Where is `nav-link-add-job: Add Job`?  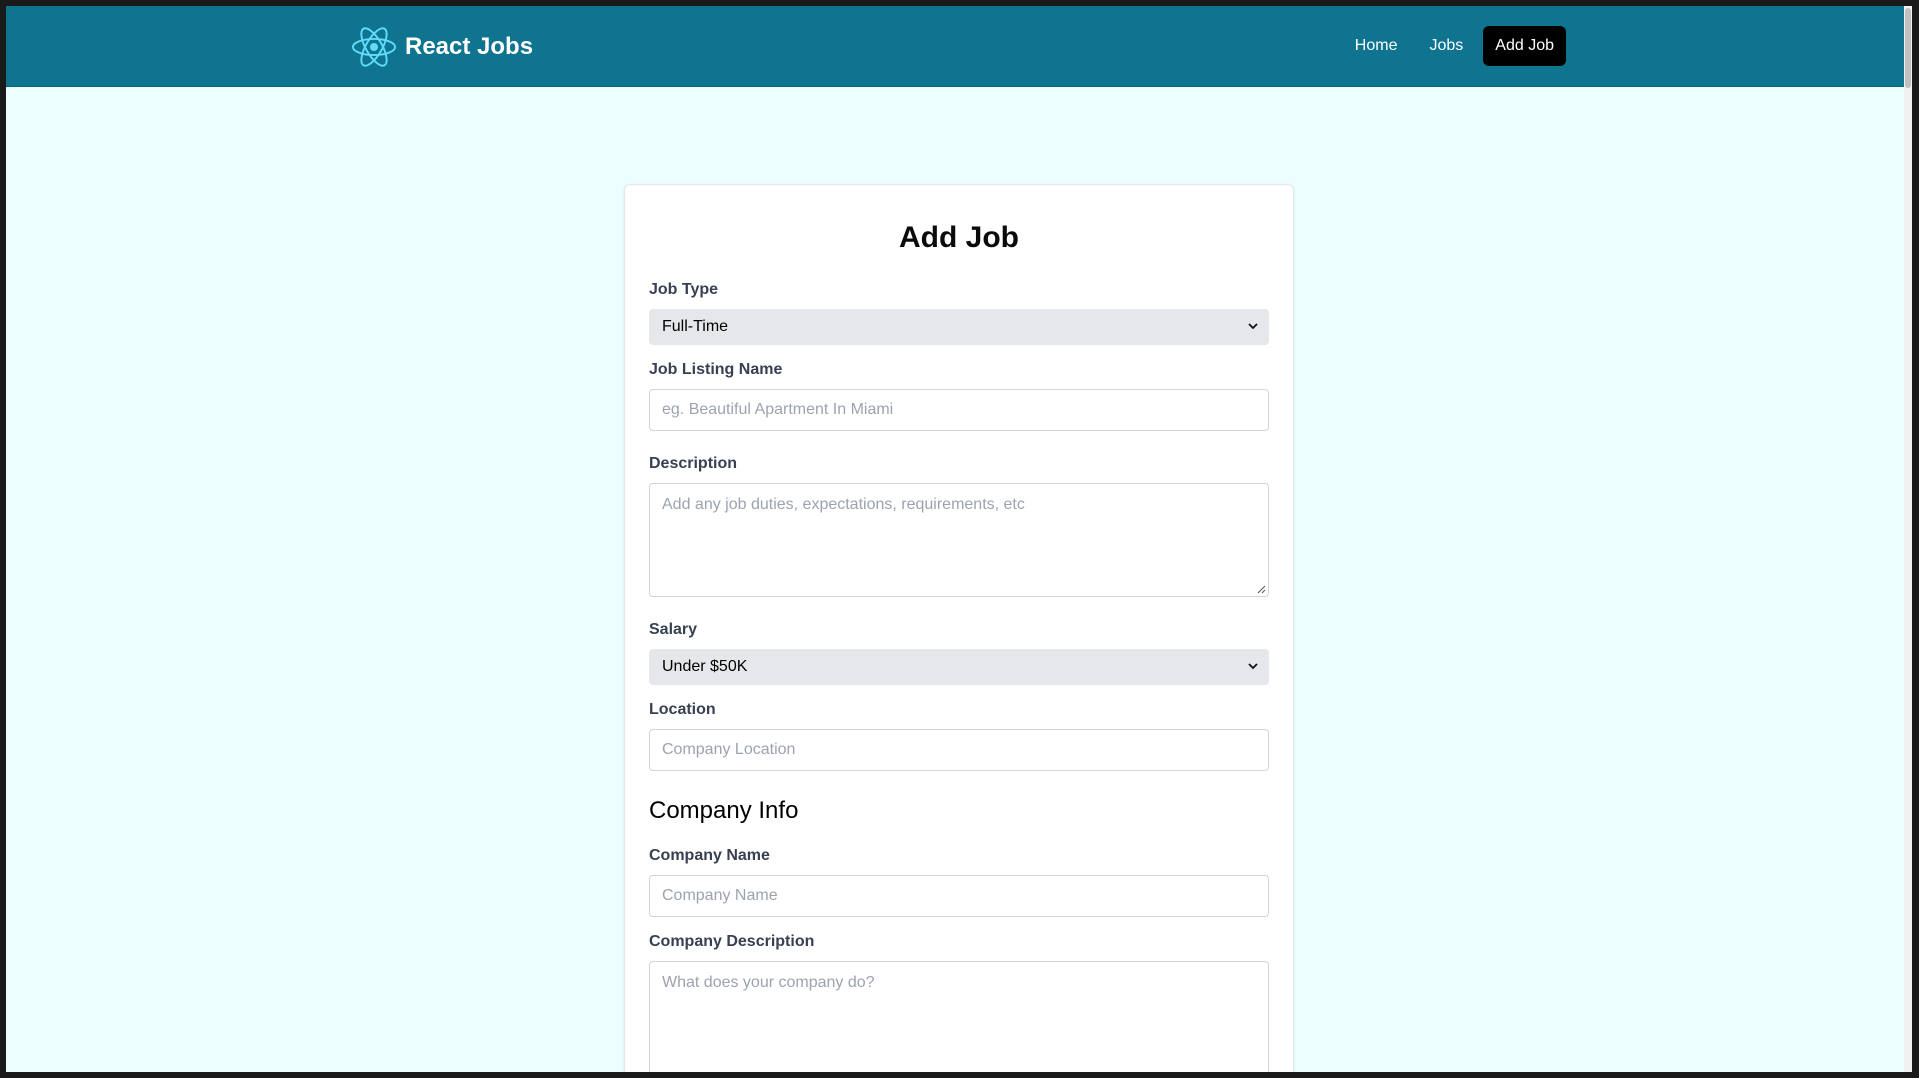 nav-link-add-job: Add Job is located at coordinates (1524, 46).